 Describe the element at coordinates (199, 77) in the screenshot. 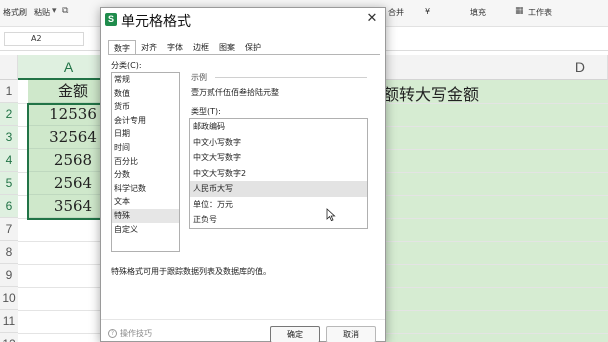

I see `sample-label: 示例` at that location.